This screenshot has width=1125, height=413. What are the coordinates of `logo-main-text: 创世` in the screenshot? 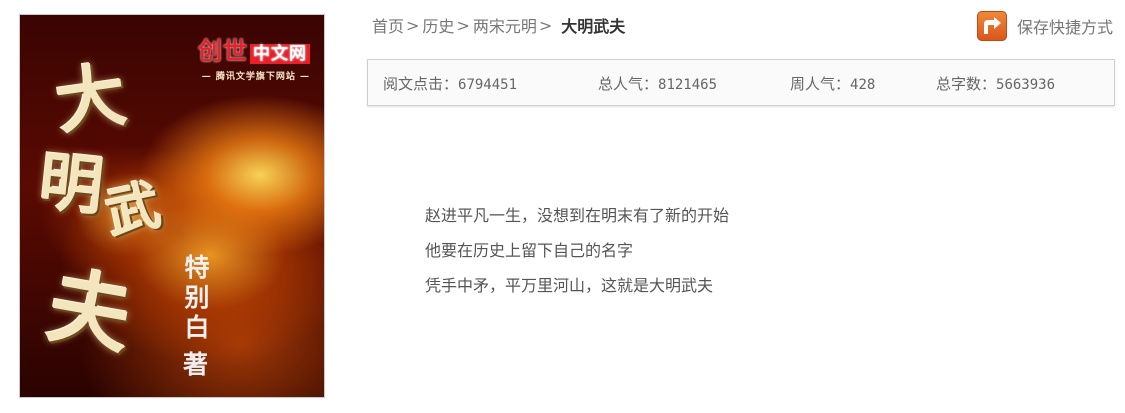 It's located at (223, 51).